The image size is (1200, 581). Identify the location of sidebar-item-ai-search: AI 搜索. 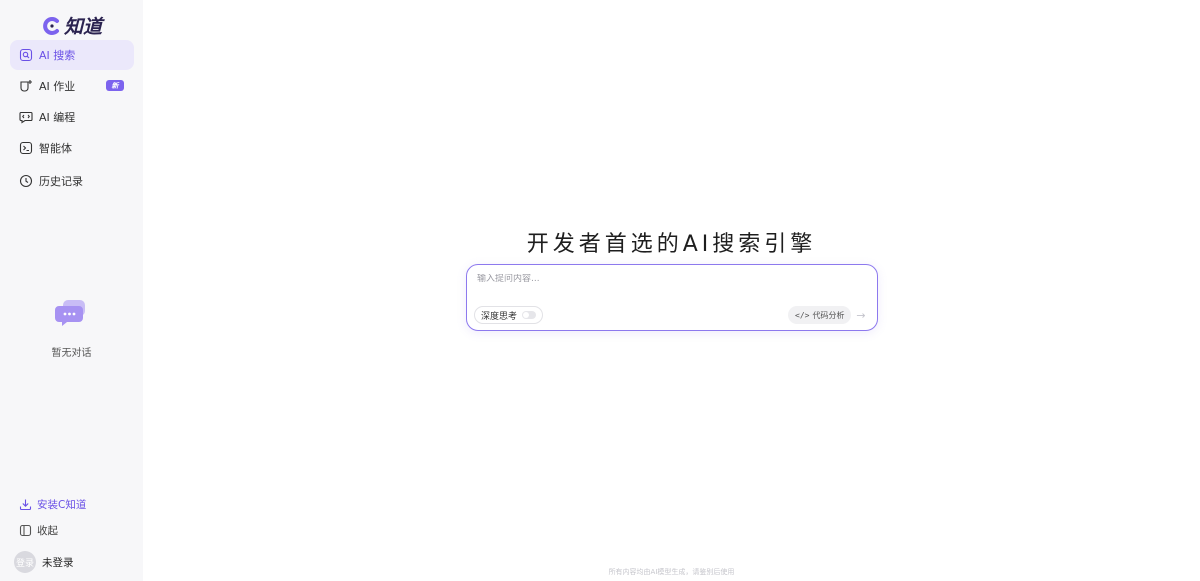
(72, 55).